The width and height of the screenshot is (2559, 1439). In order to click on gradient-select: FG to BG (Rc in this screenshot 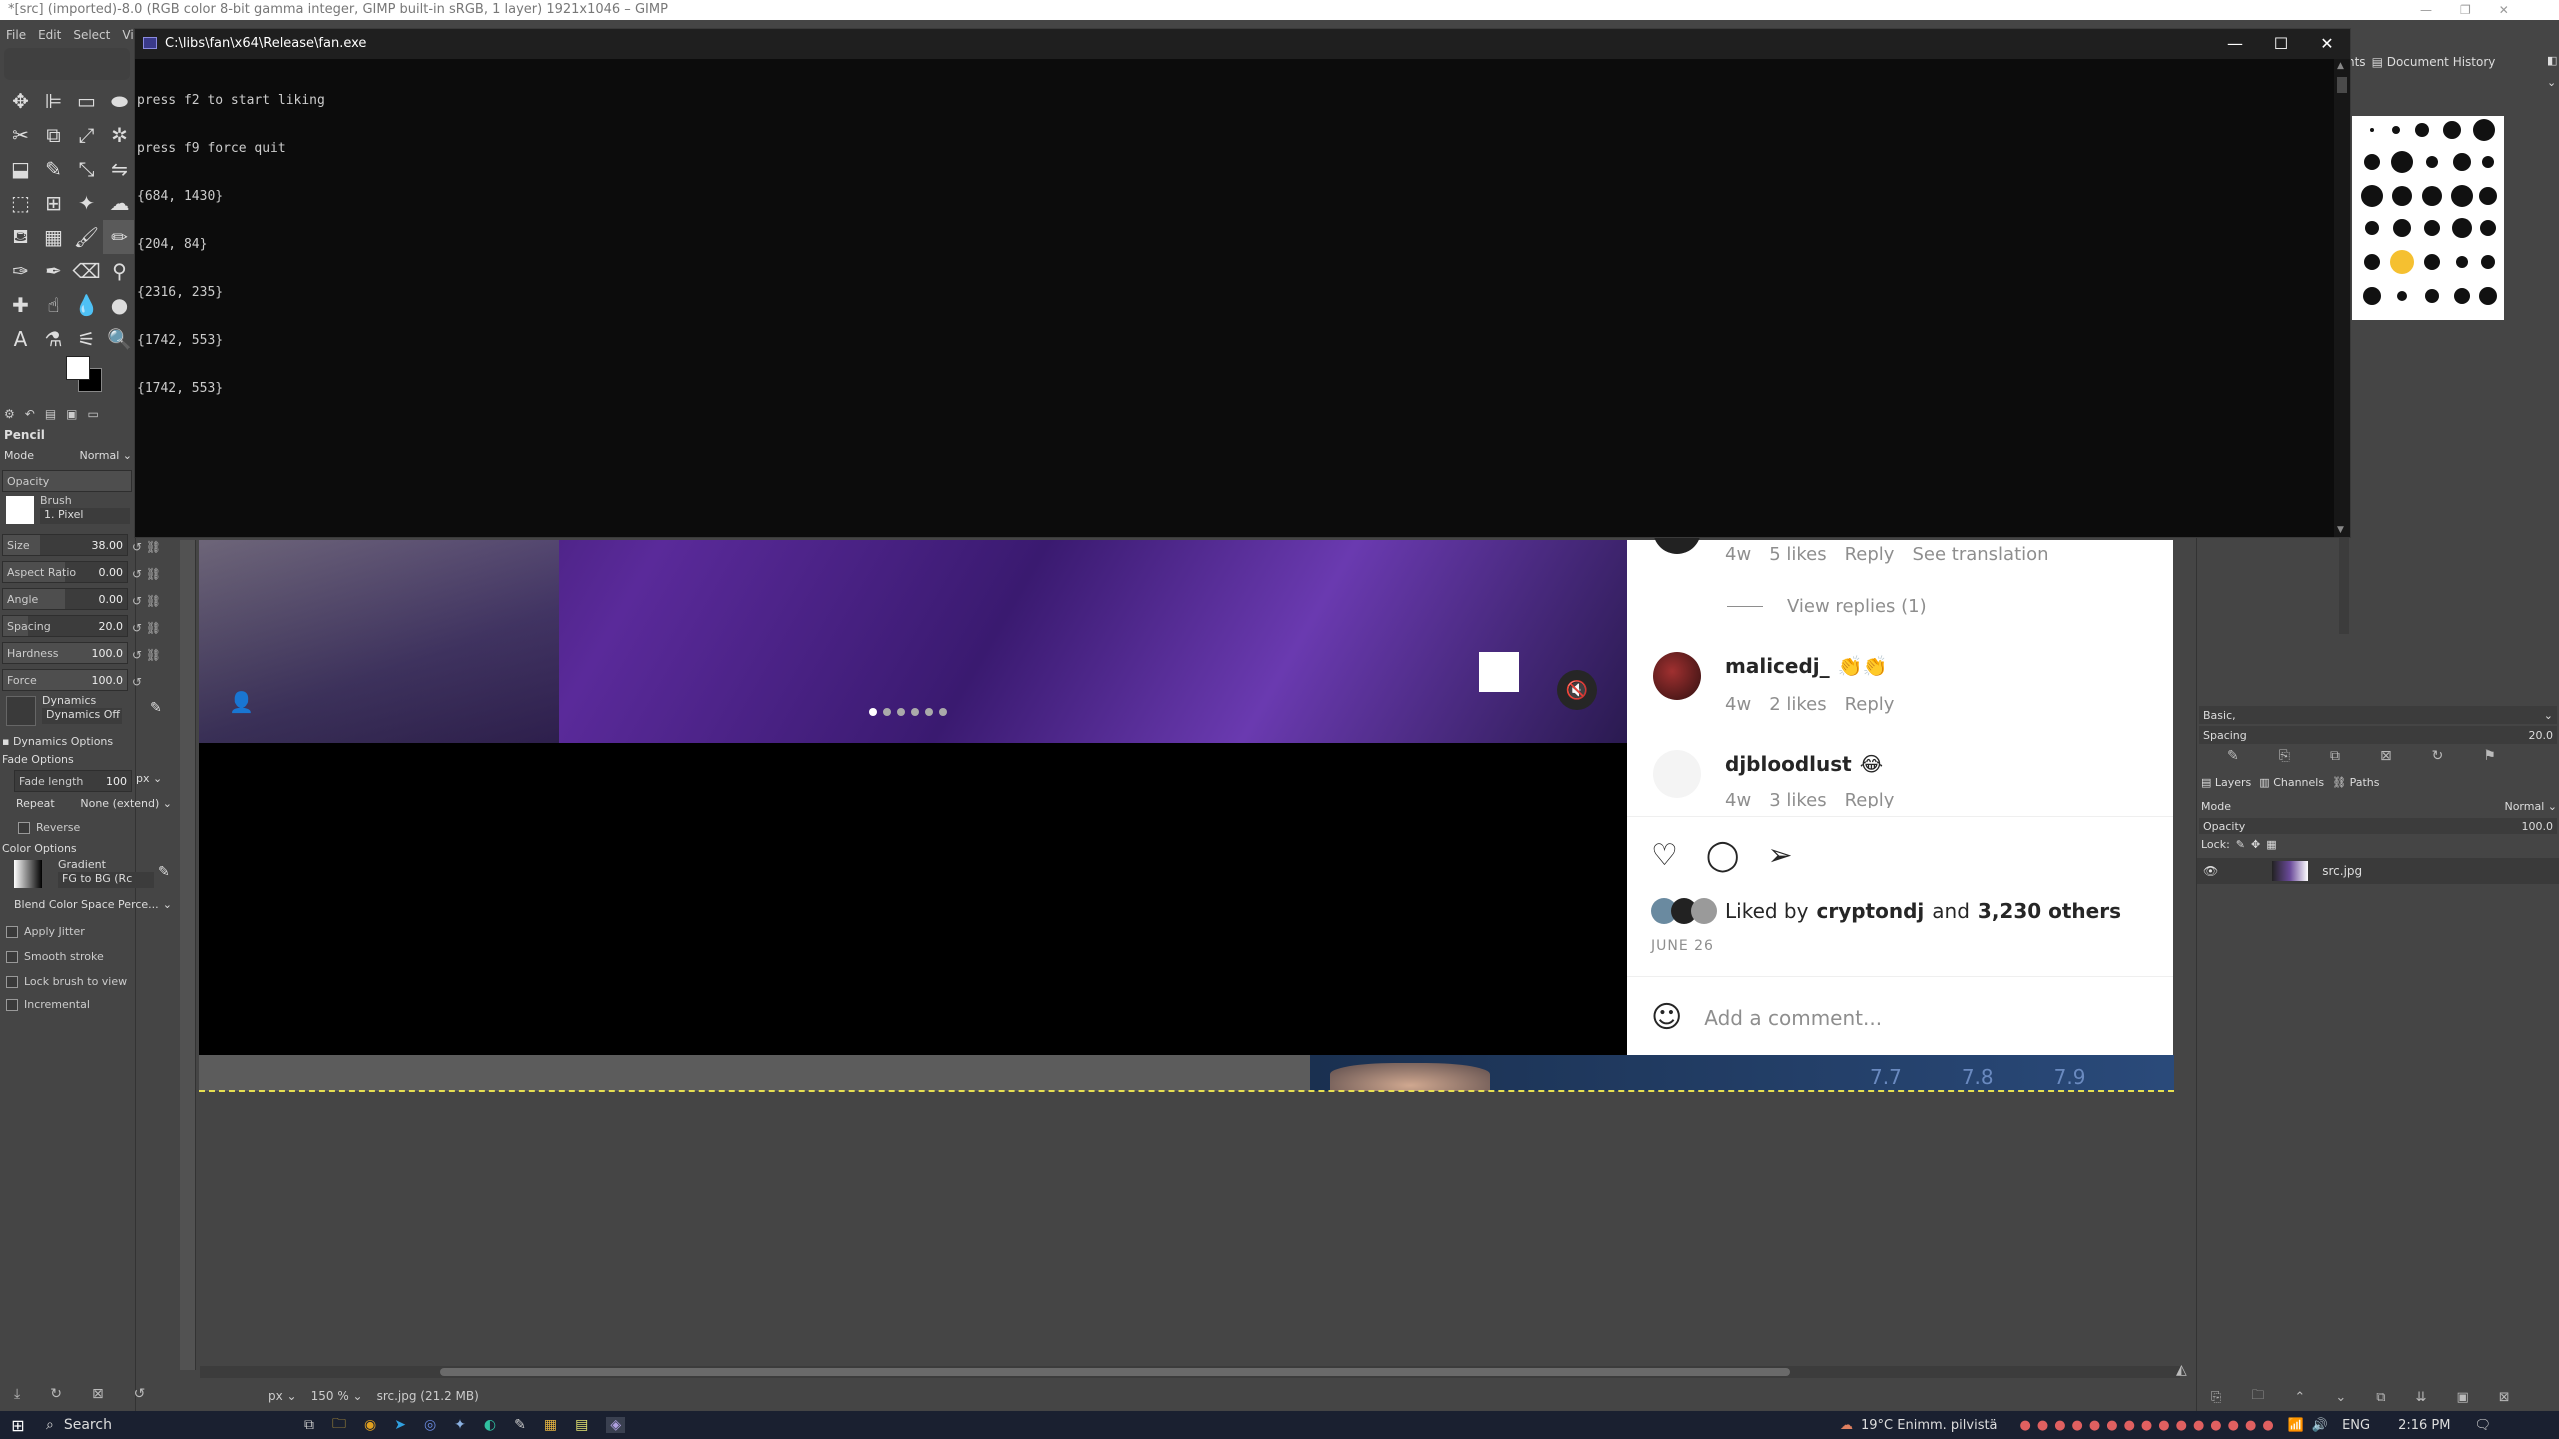, I will do `click(106, 880)`.